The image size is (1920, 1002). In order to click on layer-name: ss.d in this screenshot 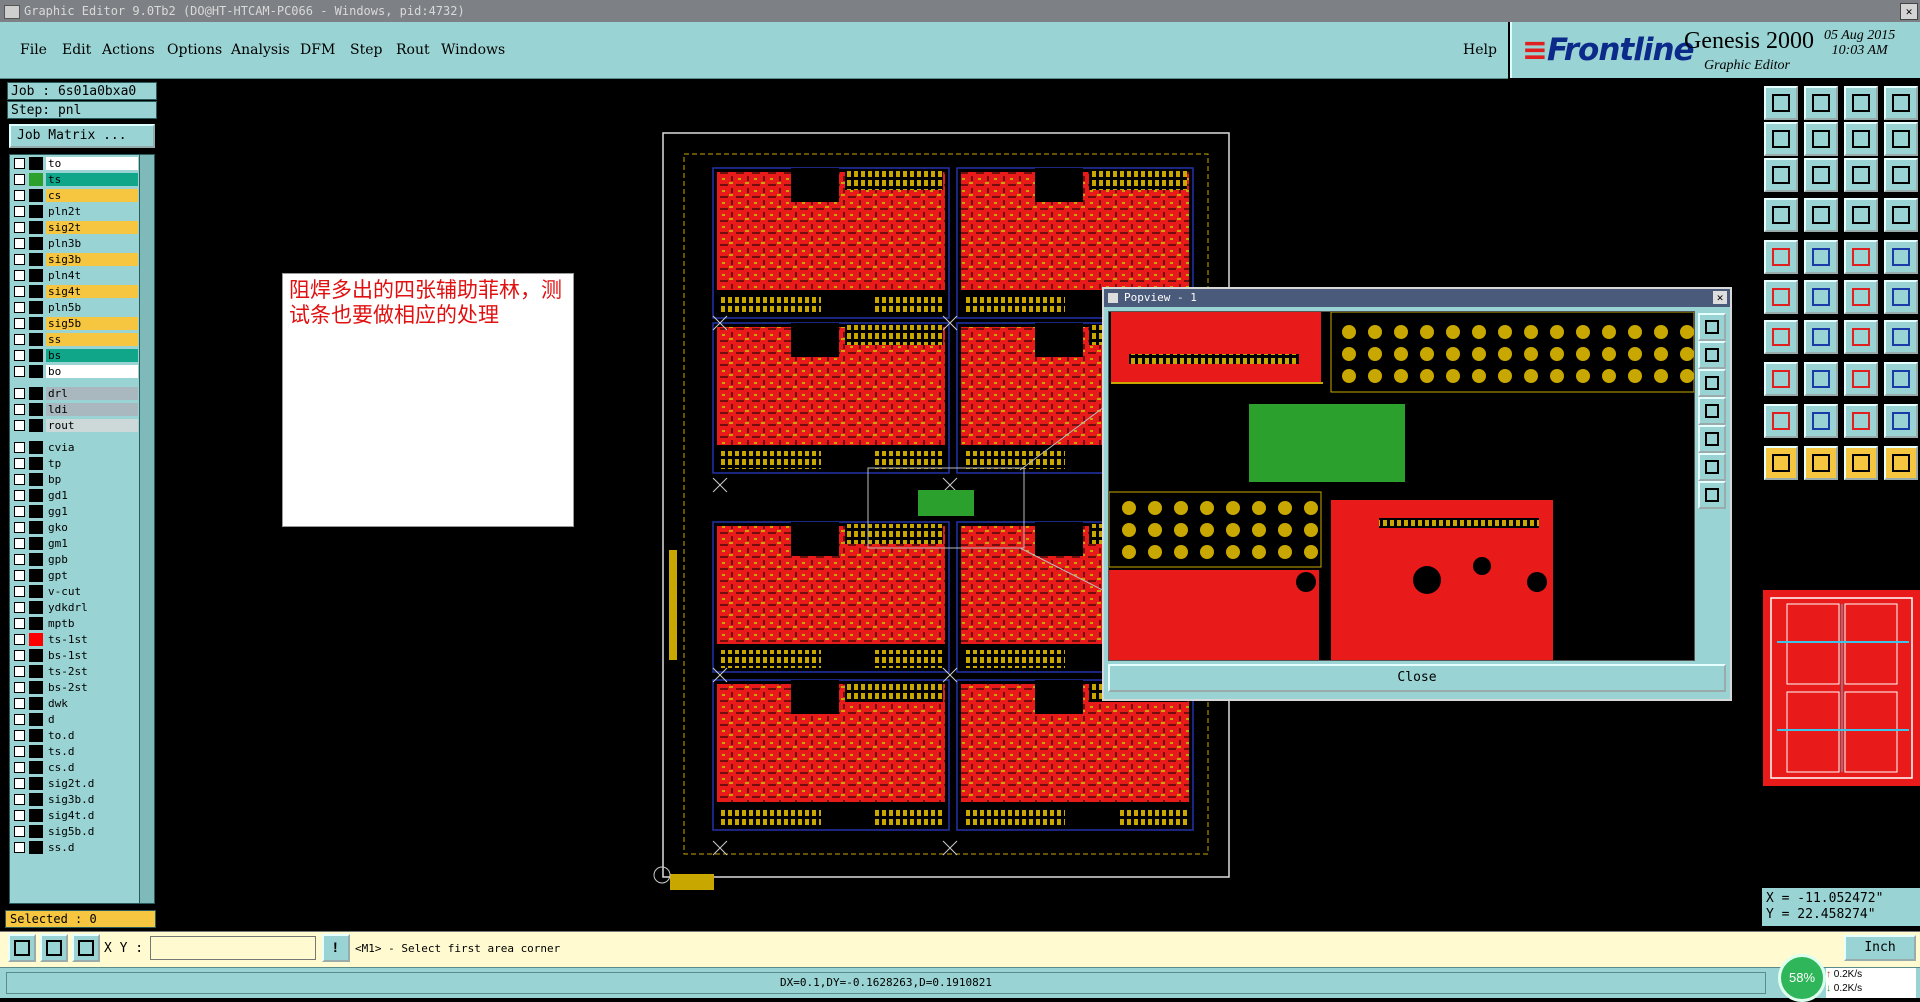, I will do `click(92, 847)`.